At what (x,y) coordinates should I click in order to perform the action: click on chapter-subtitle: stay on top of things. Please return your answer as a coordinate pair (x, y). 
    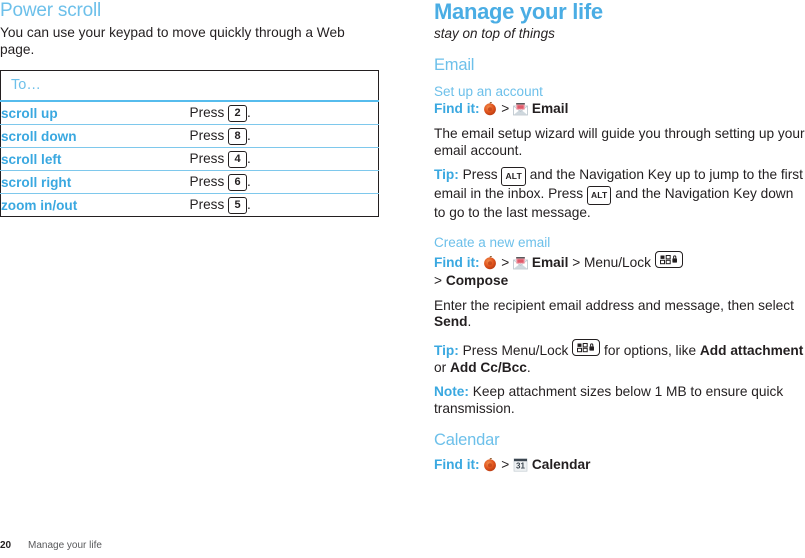
    Looking at the image, I should click on (494, 33).